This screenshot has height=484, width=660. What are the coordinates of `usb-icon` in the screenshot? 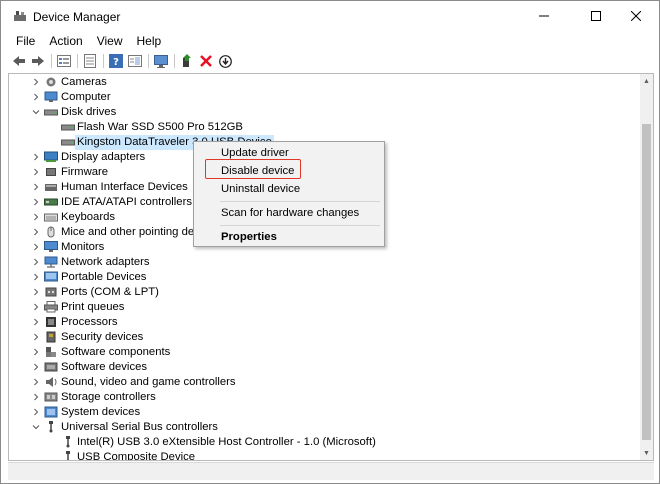 It's located at (68, 442).